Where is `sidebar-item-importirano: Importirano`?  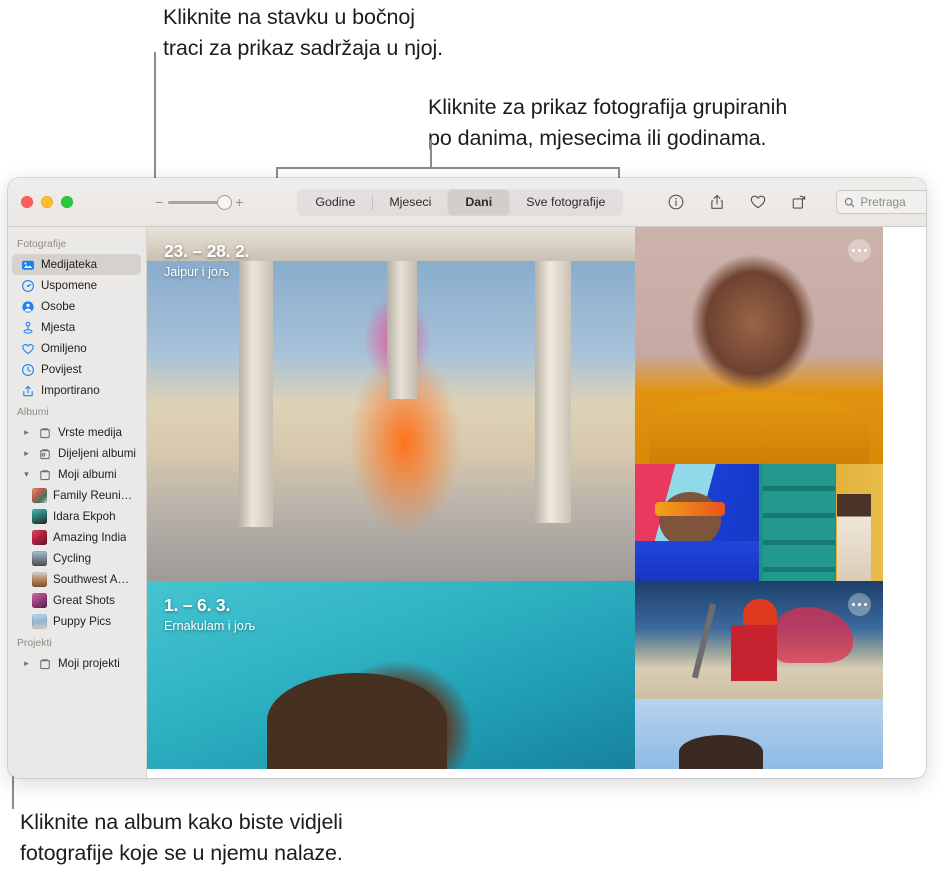
sidebar-item-importirano: Importirano is located at coordinates (76, 390).